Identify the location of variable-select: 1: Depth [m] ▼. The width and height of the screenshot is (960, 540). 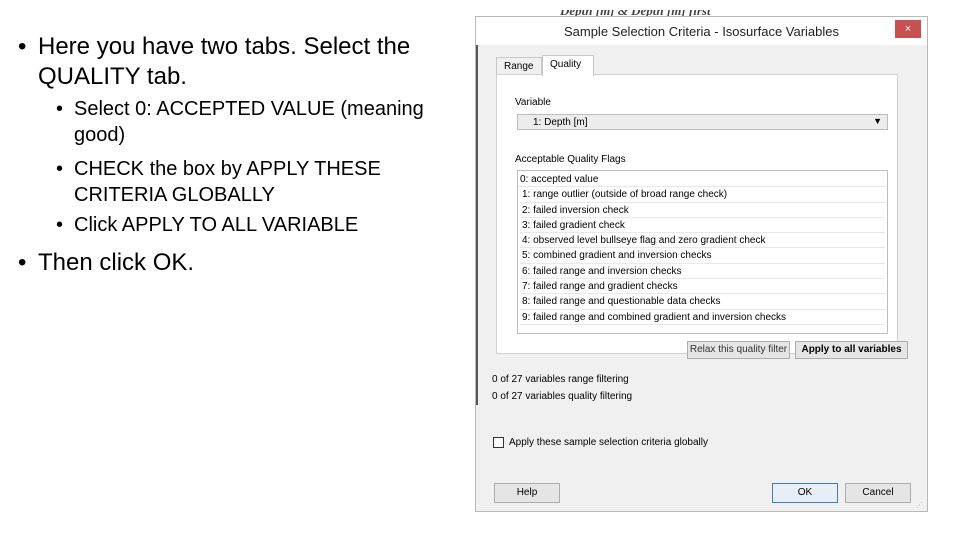
(702, 122).